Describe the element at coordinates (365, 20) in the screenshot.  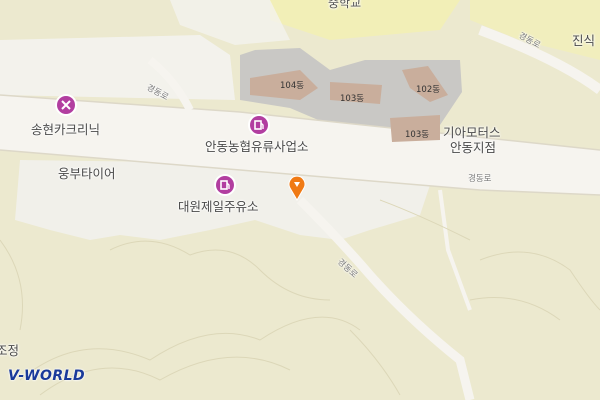
I see `school-area` at that location.